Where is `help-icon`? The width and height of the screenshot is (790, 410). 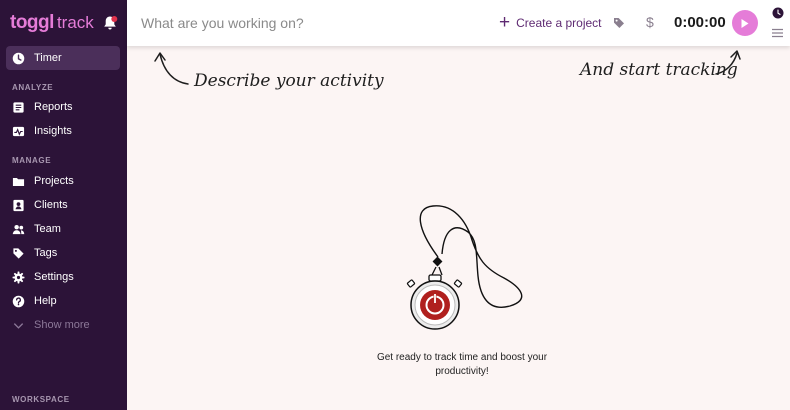
help-icon is located at coordinates (18, 301).